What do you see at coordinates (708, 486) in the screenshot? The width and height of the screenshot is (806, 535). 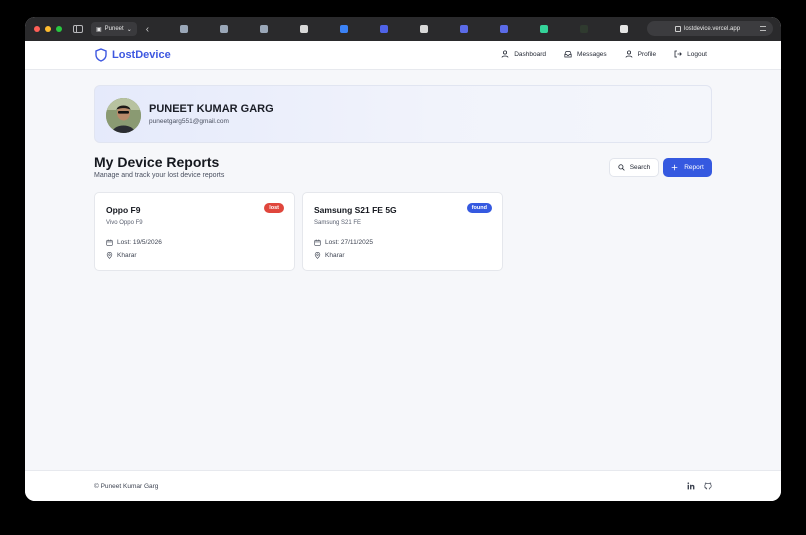 I see `github-icon` at bounding box center [708, 486].